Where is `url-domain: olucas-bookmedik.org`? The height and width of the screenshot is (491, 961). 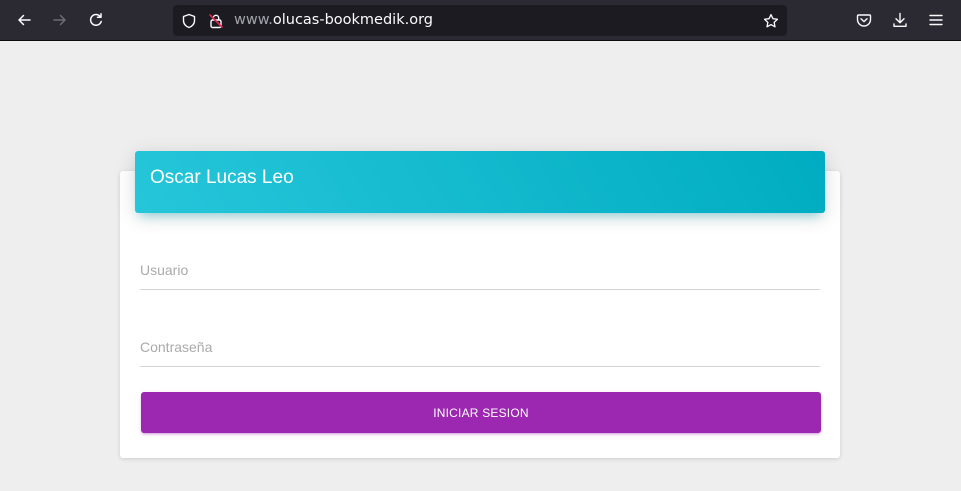
url-domain: olucas-bookmedik.org is located at coordinates (353, 20).